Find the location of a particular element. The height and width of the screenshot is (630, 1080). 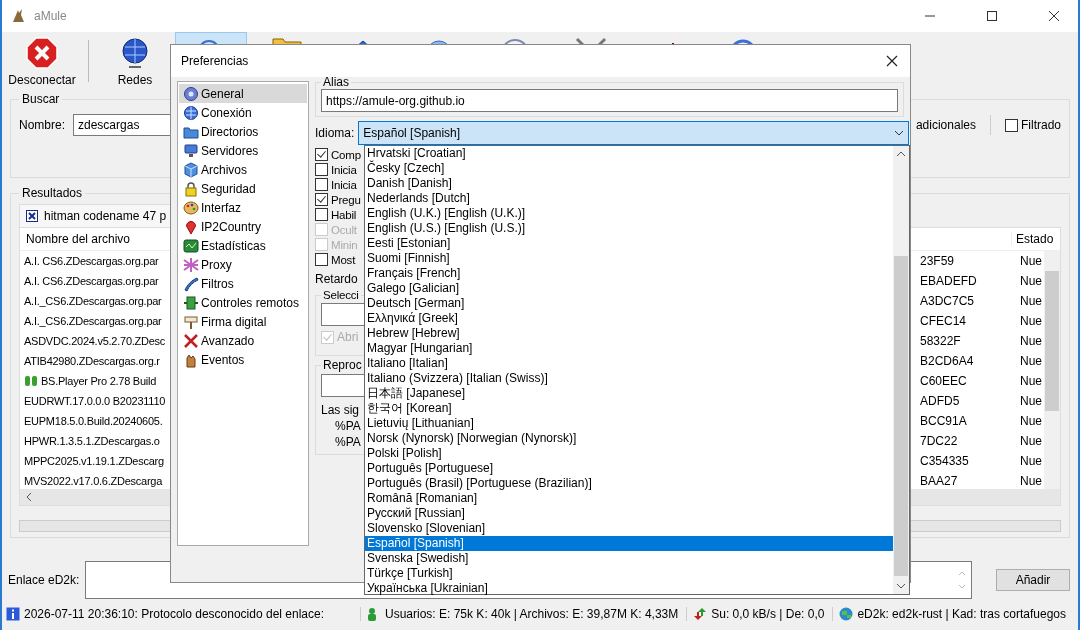

table-cell: EUDRWT.17.0.0.0 B20231110 is located at coordinates (95, 401).